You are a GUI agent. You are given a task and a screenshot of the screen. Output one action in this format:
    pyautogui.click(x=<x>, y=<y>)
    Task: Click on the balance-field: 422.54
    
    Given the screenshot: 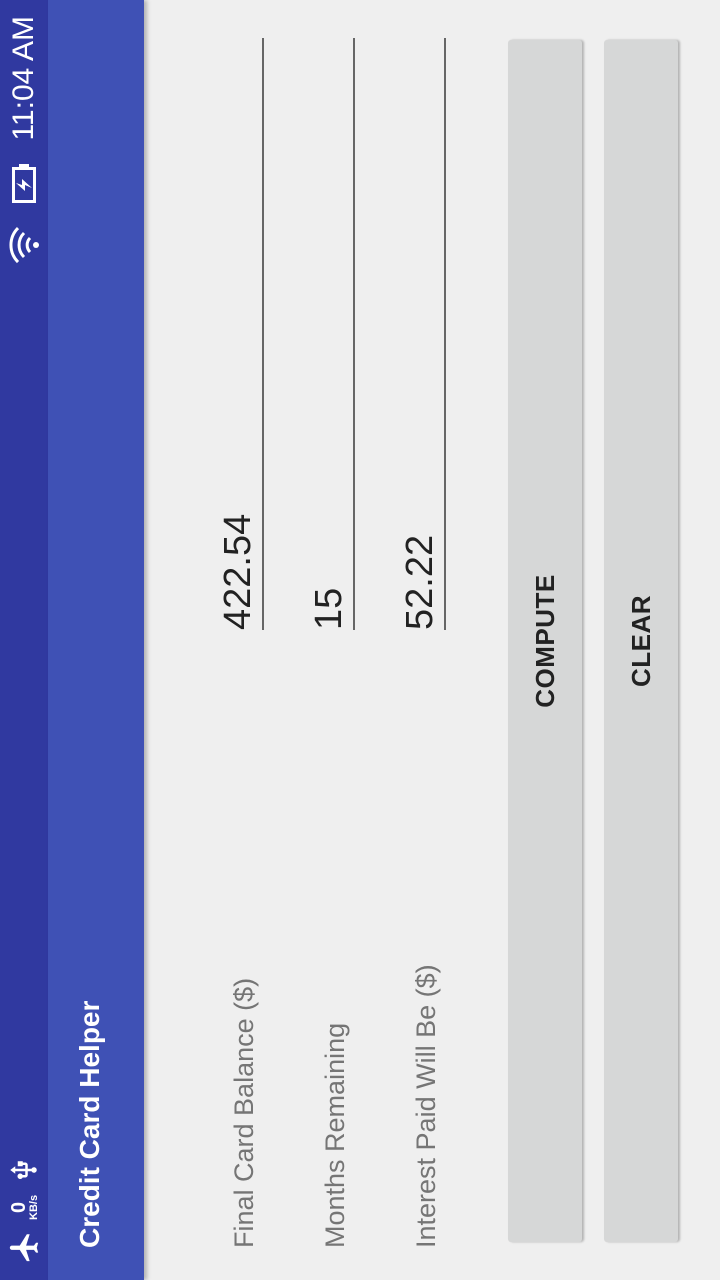 What is the action you would take?
    pyautogui.click(x=231, y=334)
    